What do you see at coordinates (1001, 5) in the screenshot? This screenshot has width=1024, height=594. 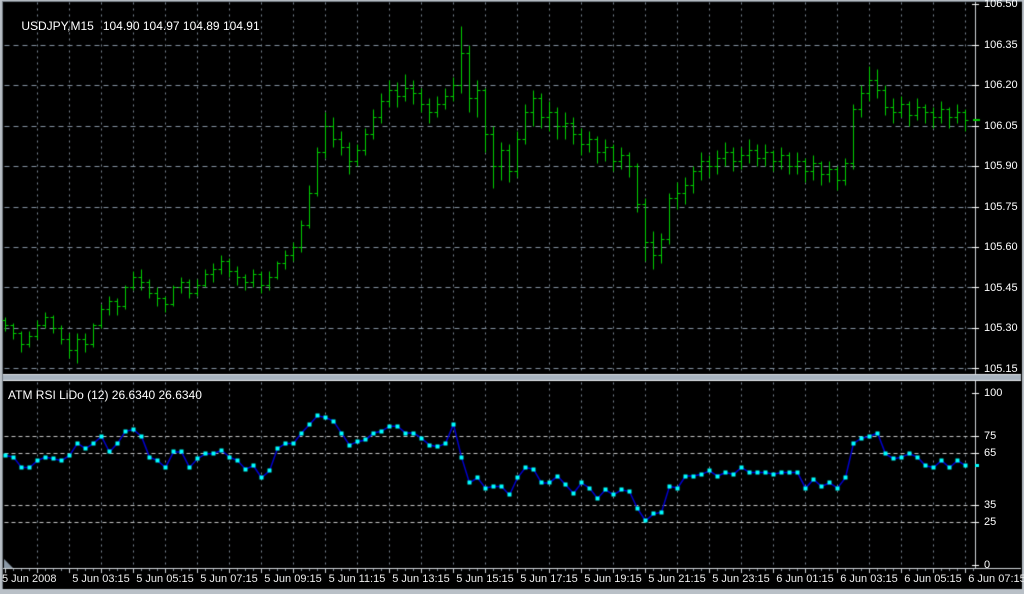 I see `price-axis-label: 106.50` at bounding box center [1001, 5].